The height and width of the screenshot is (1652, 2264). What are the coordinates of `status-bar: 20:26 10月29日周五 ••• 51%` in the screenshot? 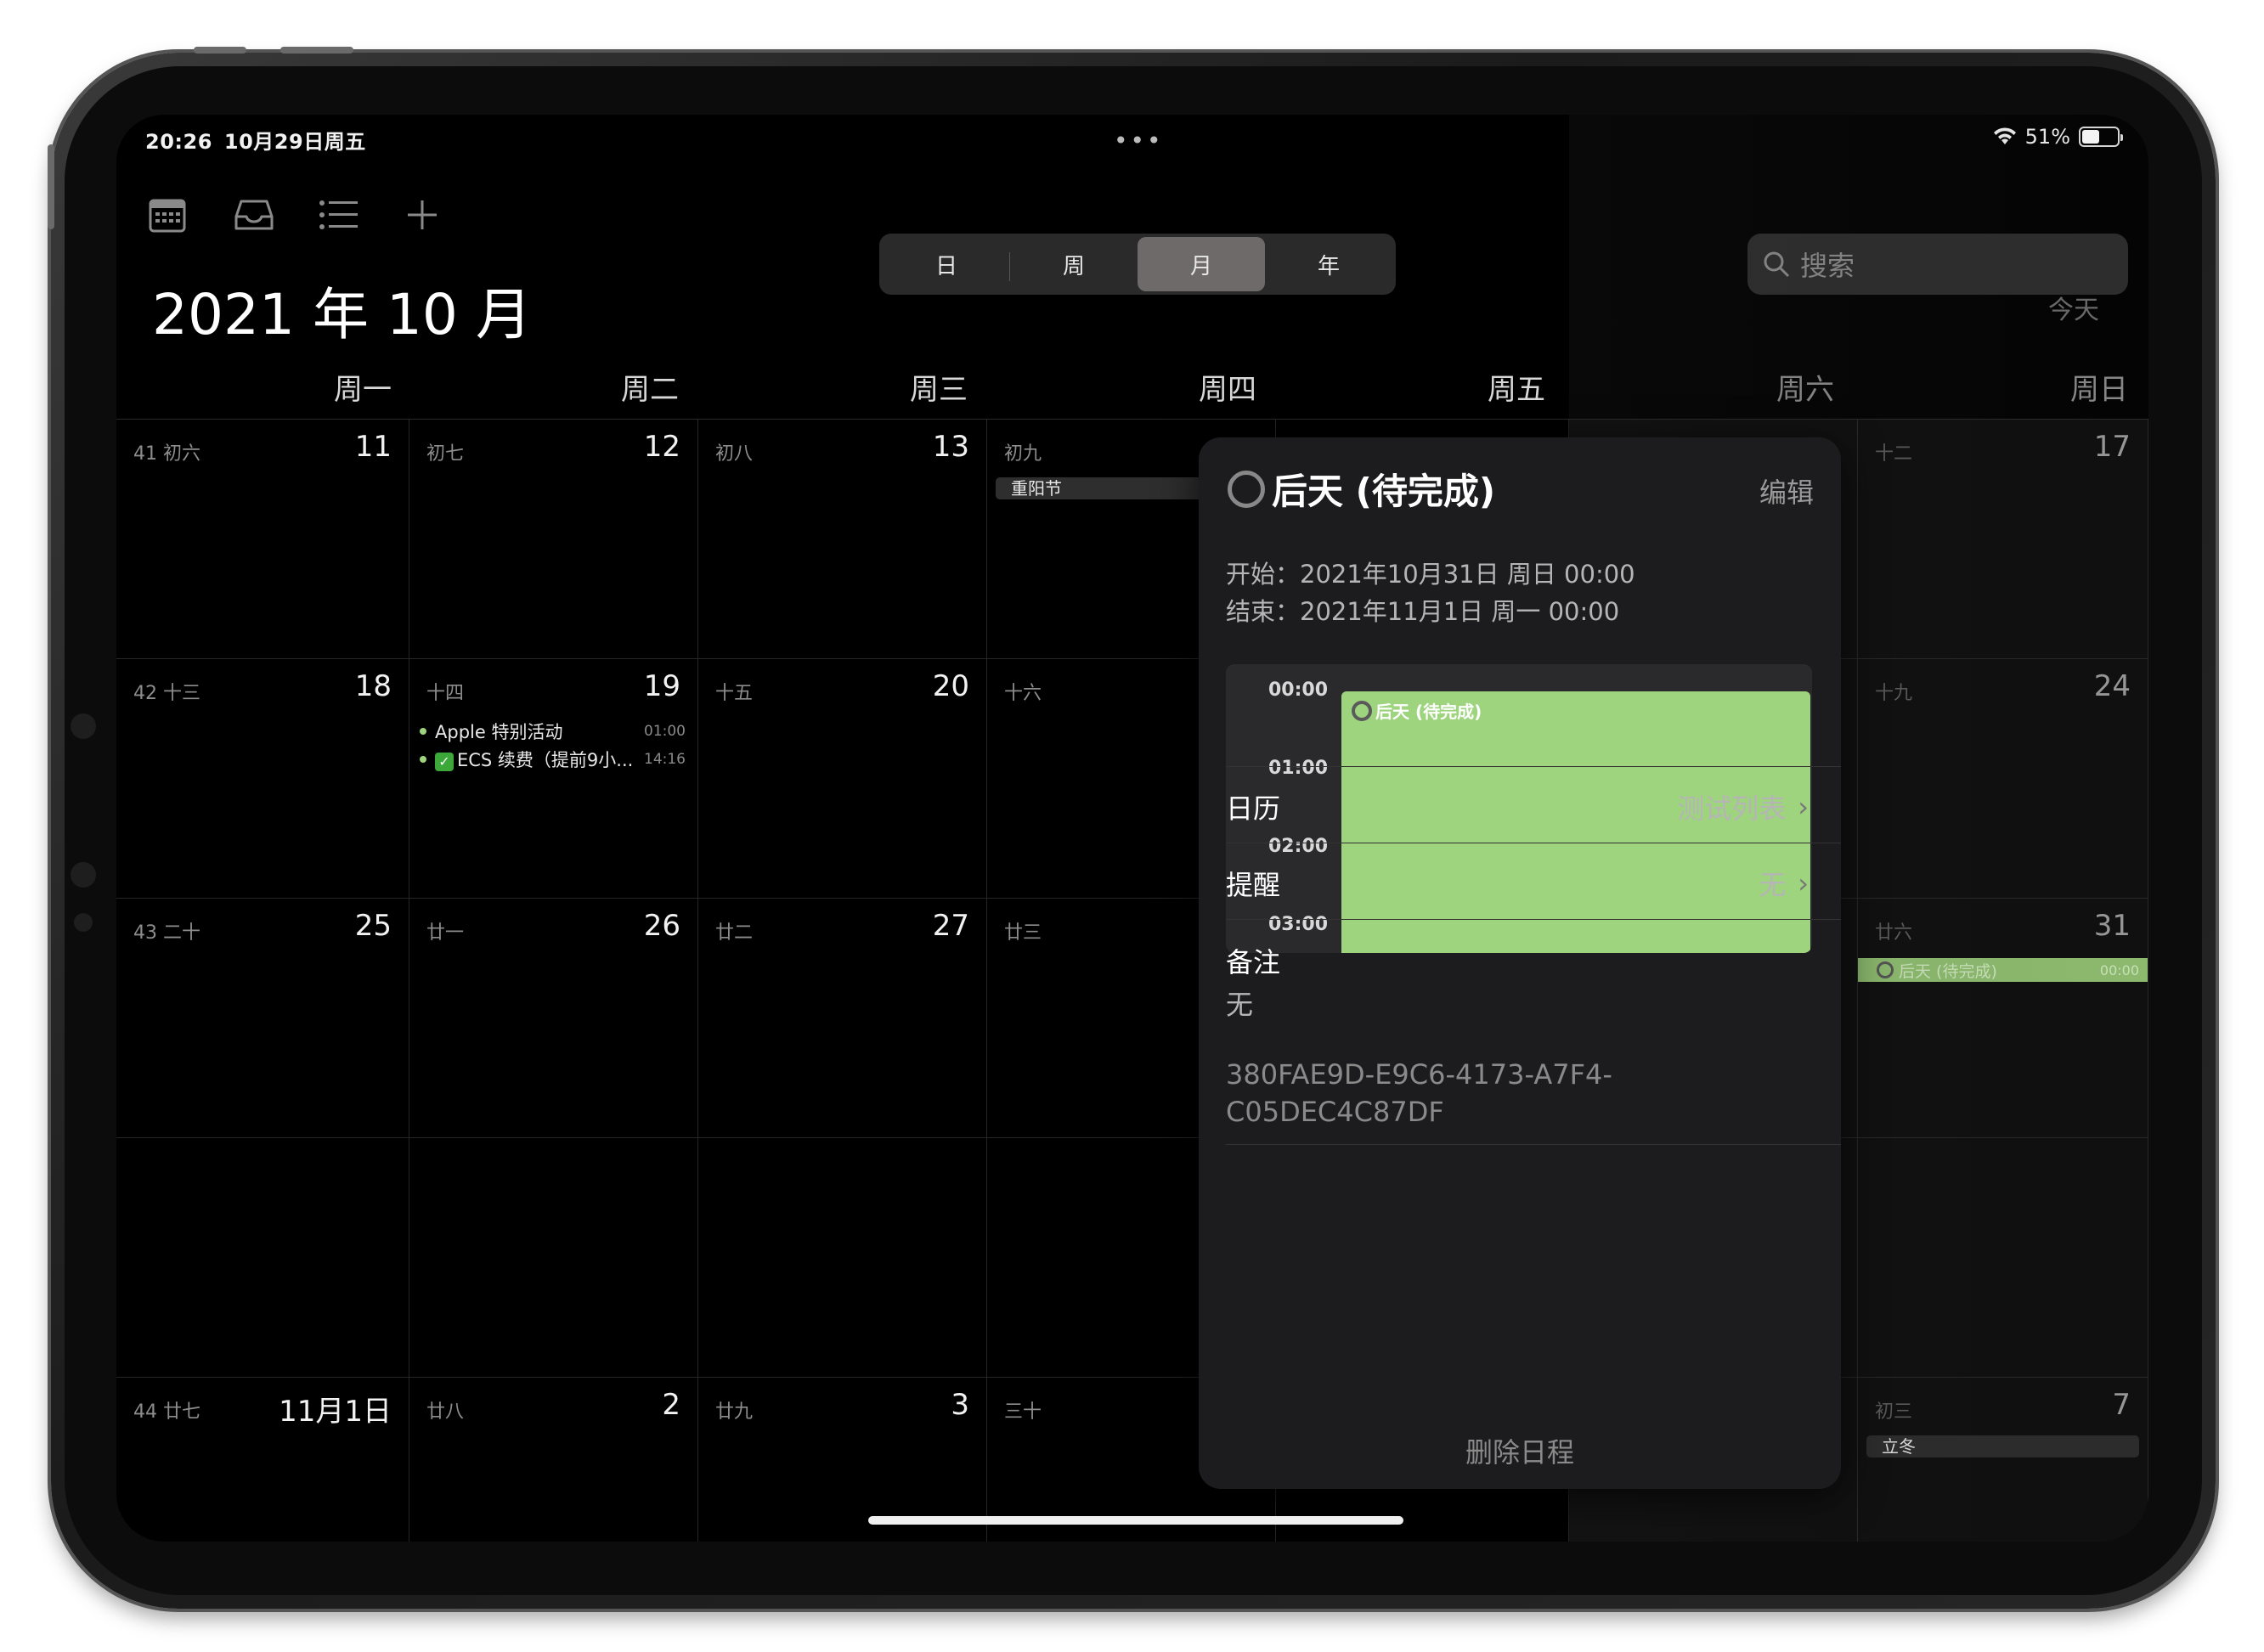 It's located at (1132, 138).